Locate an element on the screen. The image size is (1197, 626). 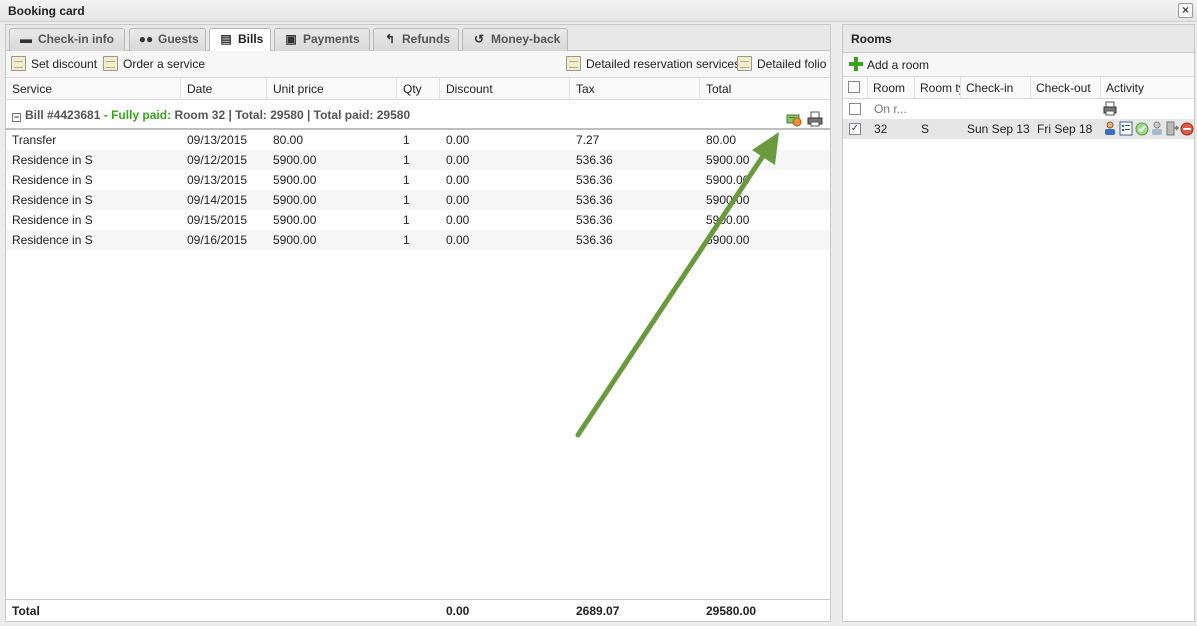
select-all-checkbox is located at coordinates (854, 87).